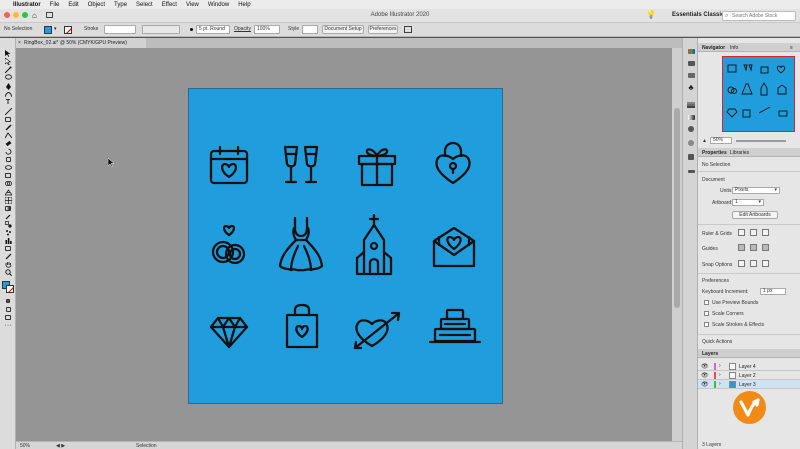 This screenshot has width=800, height=449. Describe the element at coordinates (374, 245) in the screenshot. I see `chapel-icon` at that location.